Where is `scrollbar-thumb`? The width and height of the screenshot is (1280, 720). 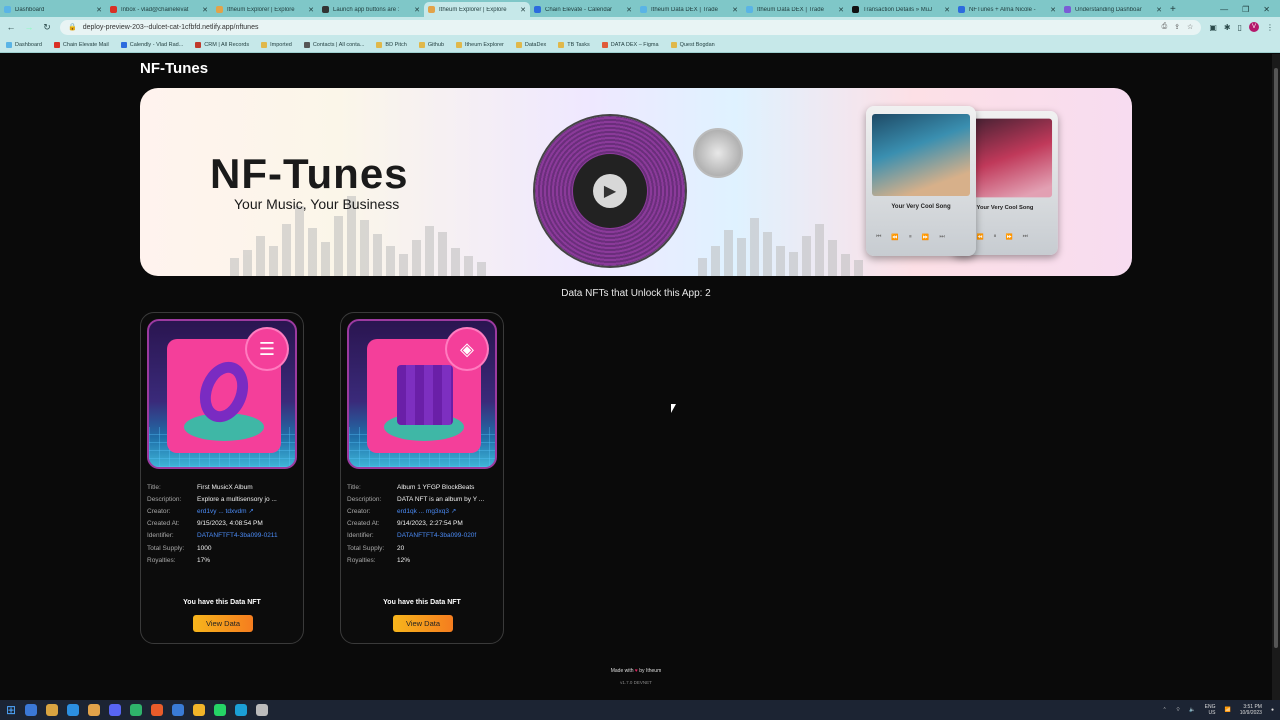
scrollbar-thumb is located at coordinates (1276, 358).